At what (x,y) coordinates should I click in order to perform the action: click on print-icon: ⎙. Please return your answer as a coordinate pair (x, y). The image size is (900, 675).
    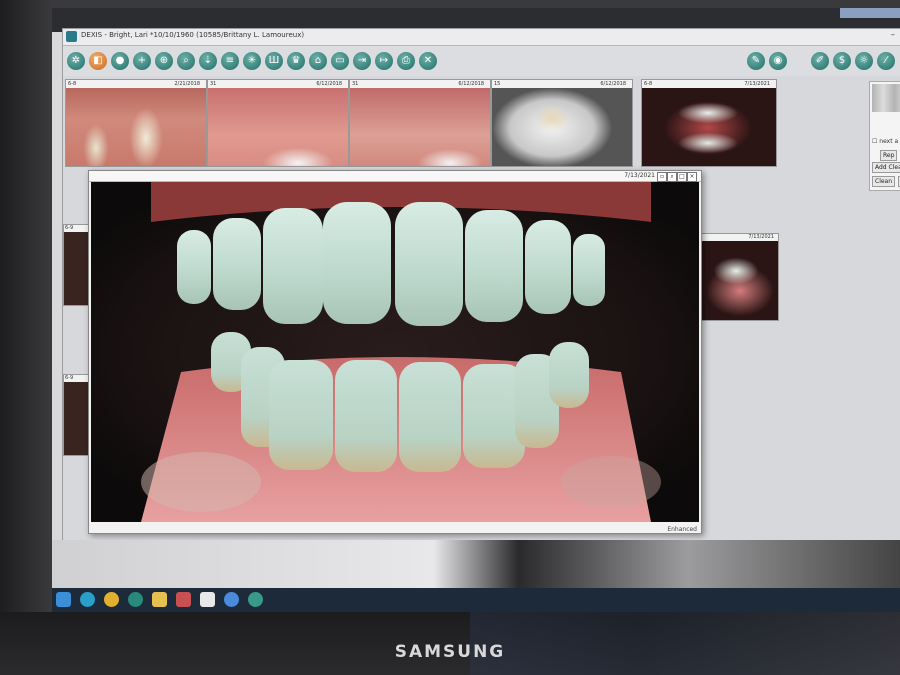
    Looking at the image, I should click on (406, 61).